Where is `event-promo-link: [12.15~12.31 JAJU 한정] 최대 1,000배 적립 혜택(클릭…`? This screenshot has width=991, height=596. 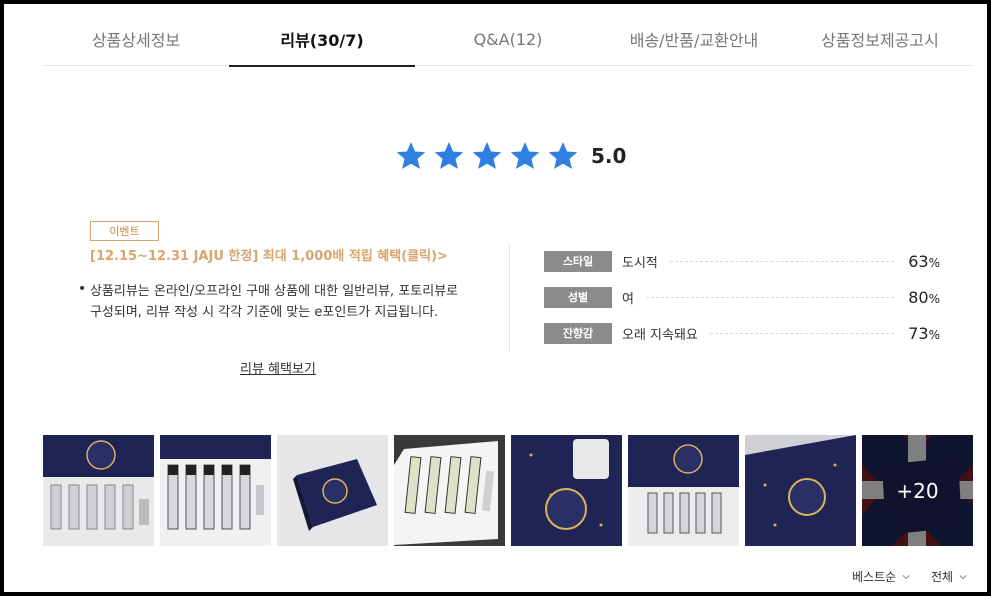 event-promo-link: [12.15~12.31 JAJU 한정] 최대 1,000배 적립 혜택(클릭… is located at coordinates (269, 254).